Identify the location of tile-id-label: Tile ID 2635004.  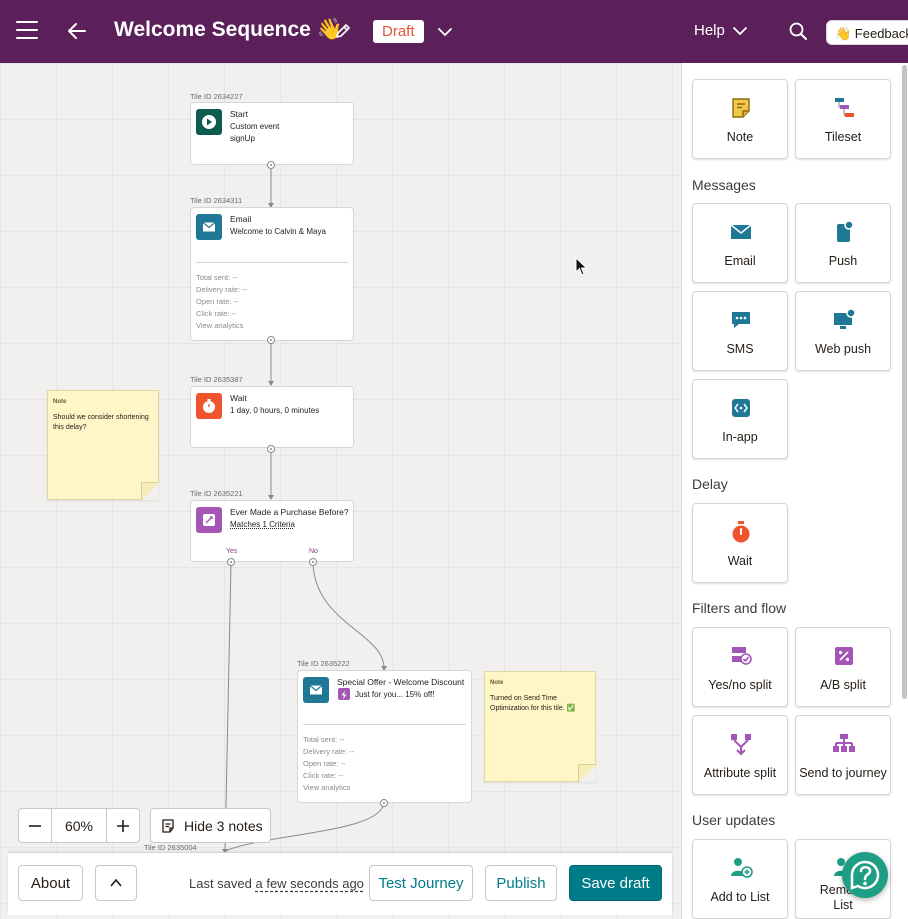
(170, 847).